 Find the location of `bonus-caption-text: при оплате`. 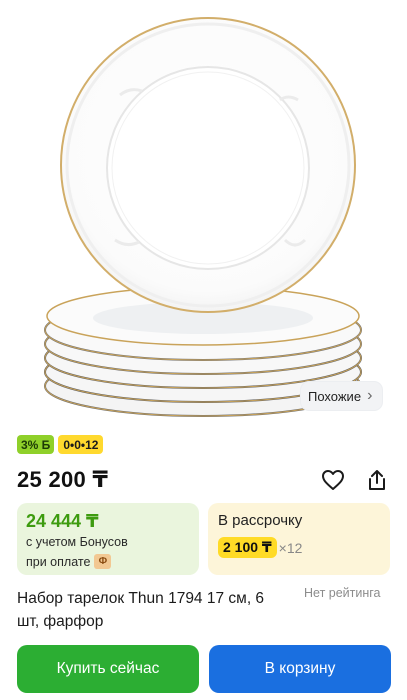

bonus-caption-text: при оплате is located at coordinates (58, 561).